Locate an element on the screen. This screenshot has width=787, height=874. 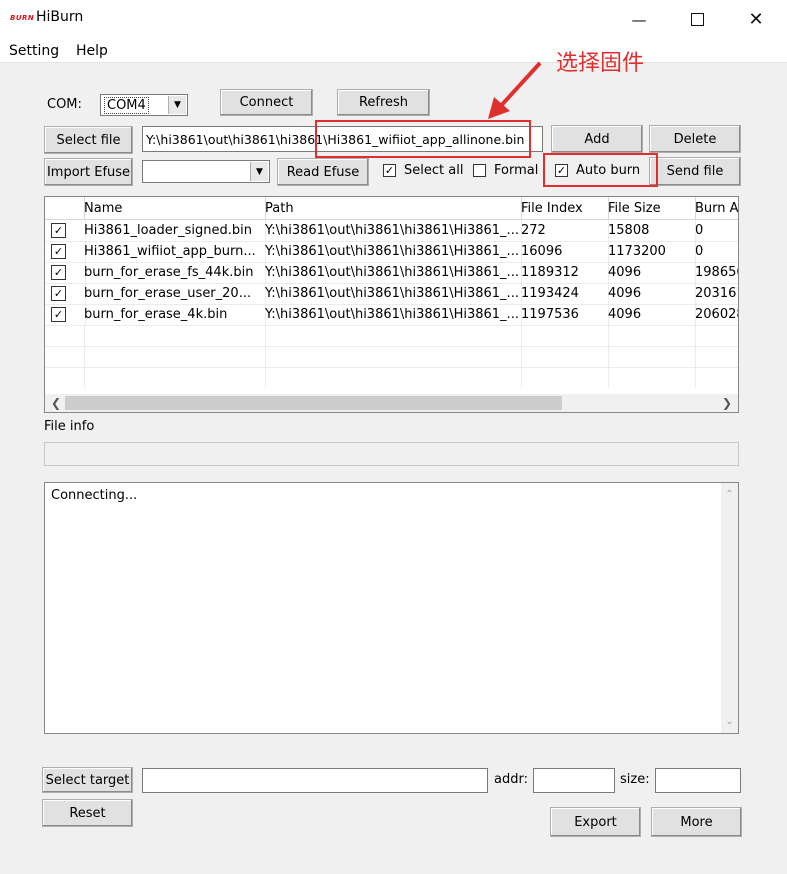
cell-index: 1193424 is located at coordinates (562, 293).